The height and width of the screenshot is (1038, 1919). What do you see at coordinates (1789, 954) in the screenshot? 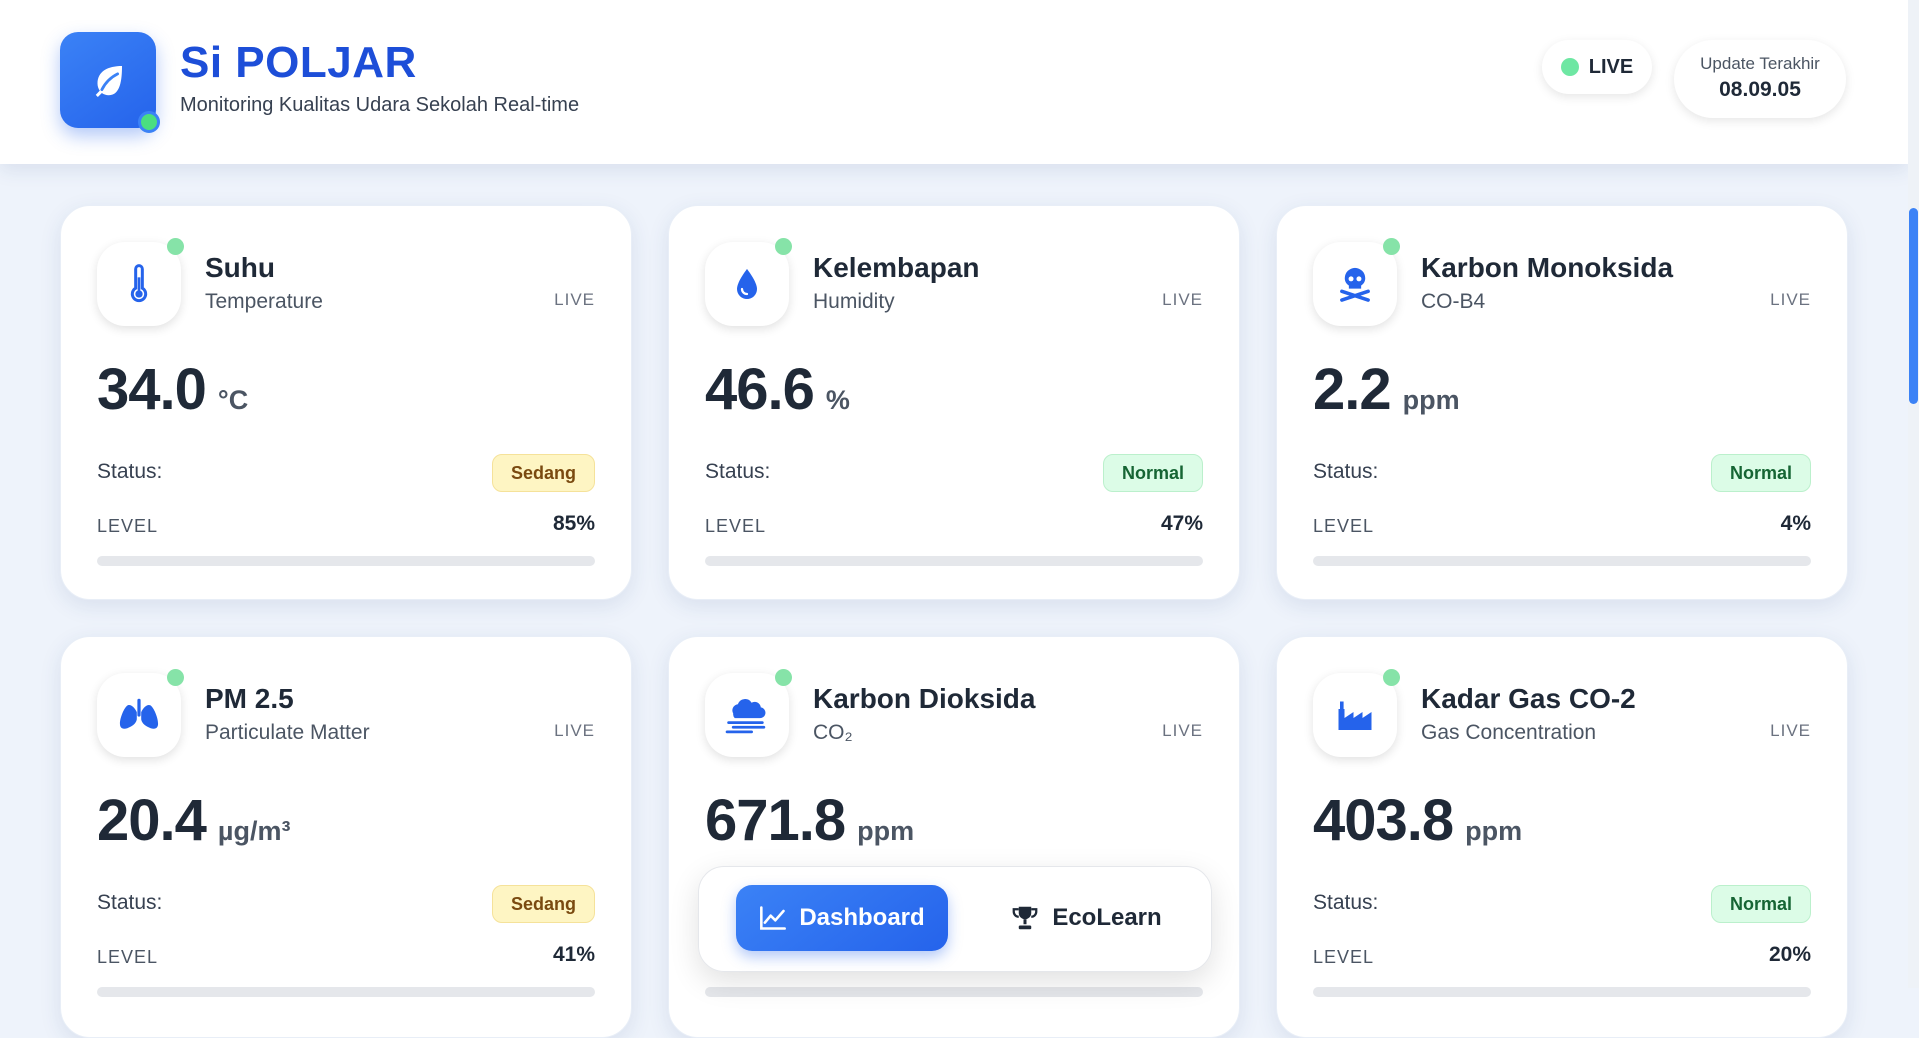
I see `level-value: 20%` at bounding box center [1789, 954].